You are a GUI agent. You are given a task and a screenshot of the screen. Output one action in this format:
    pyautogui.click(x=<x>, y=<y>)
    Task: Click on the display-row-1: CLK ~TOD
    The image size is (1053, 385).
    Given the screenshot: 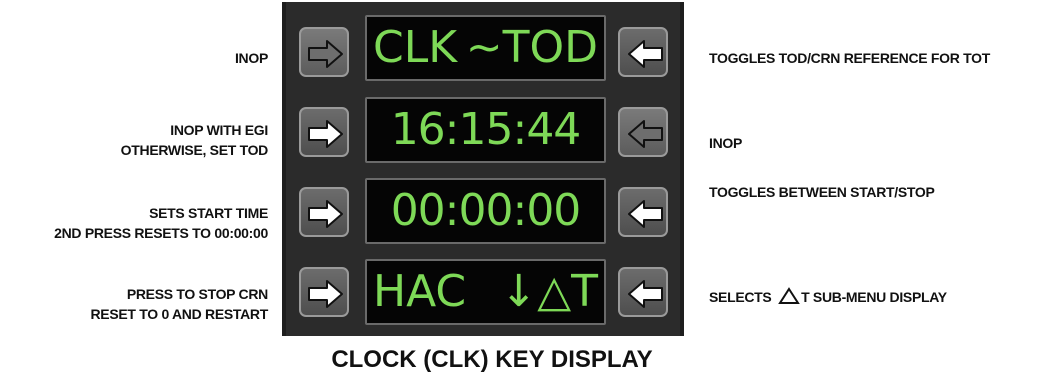 What is the action you would take?
    pyautogui.click(x=485, y=48)
    